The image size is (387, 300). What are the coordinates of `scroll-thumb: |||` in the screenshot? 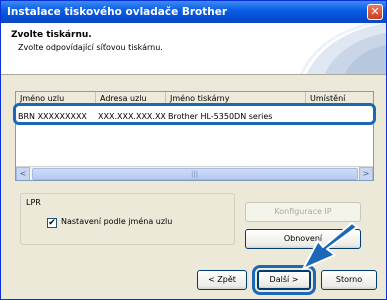 It's located at (195, 174).